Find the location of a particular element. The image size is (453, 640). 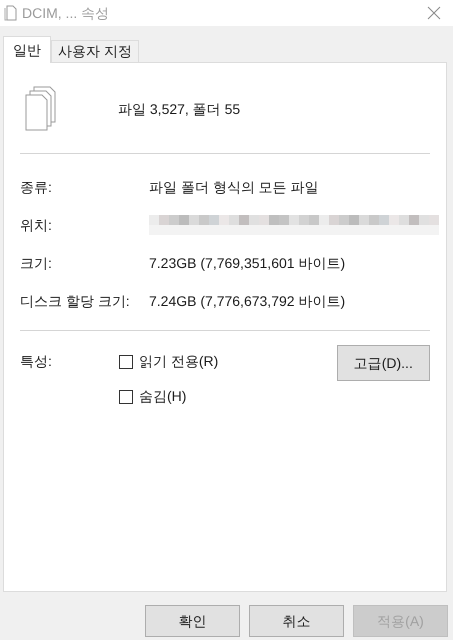

field-label: 디스크 할당 크기: is located at coordinates (75, 301).